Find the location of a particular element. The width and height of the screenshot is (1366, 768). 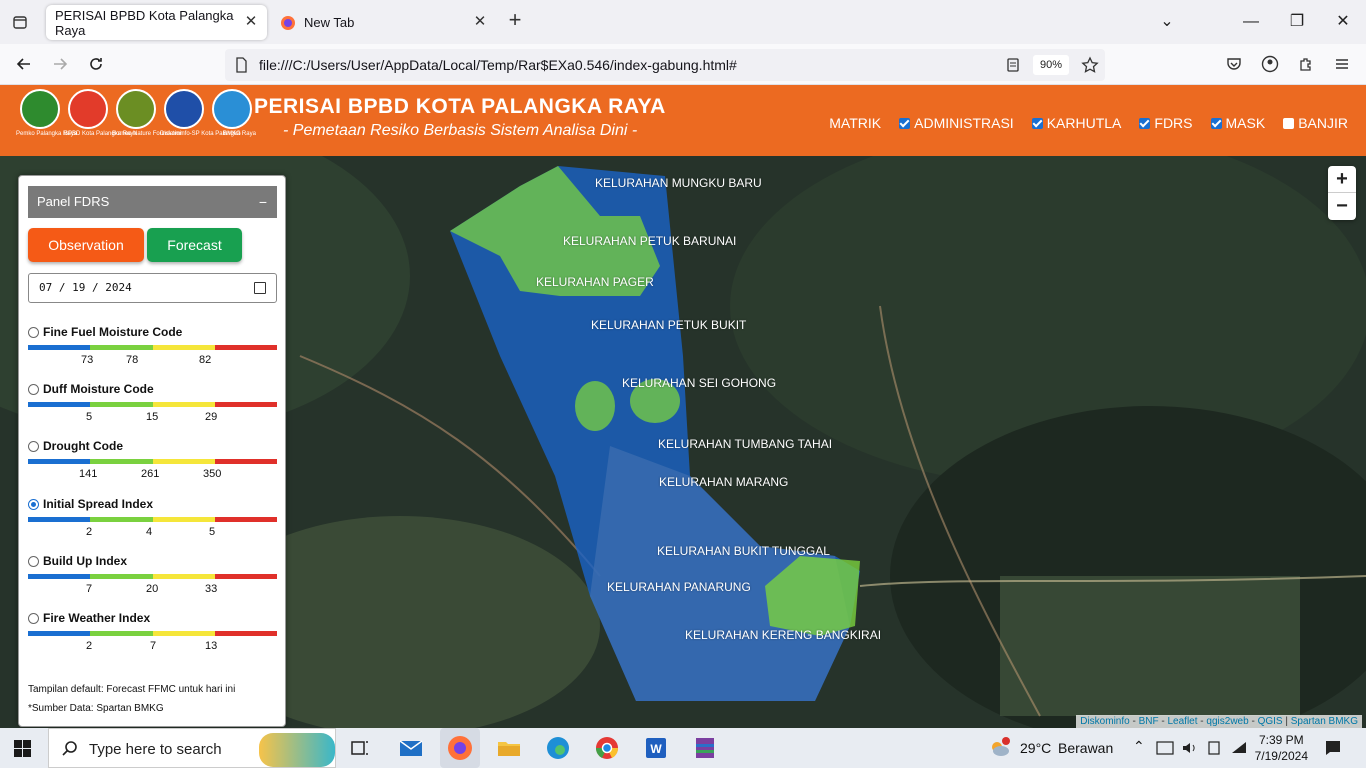

volume-icon is located at coordinates (1190, 748).